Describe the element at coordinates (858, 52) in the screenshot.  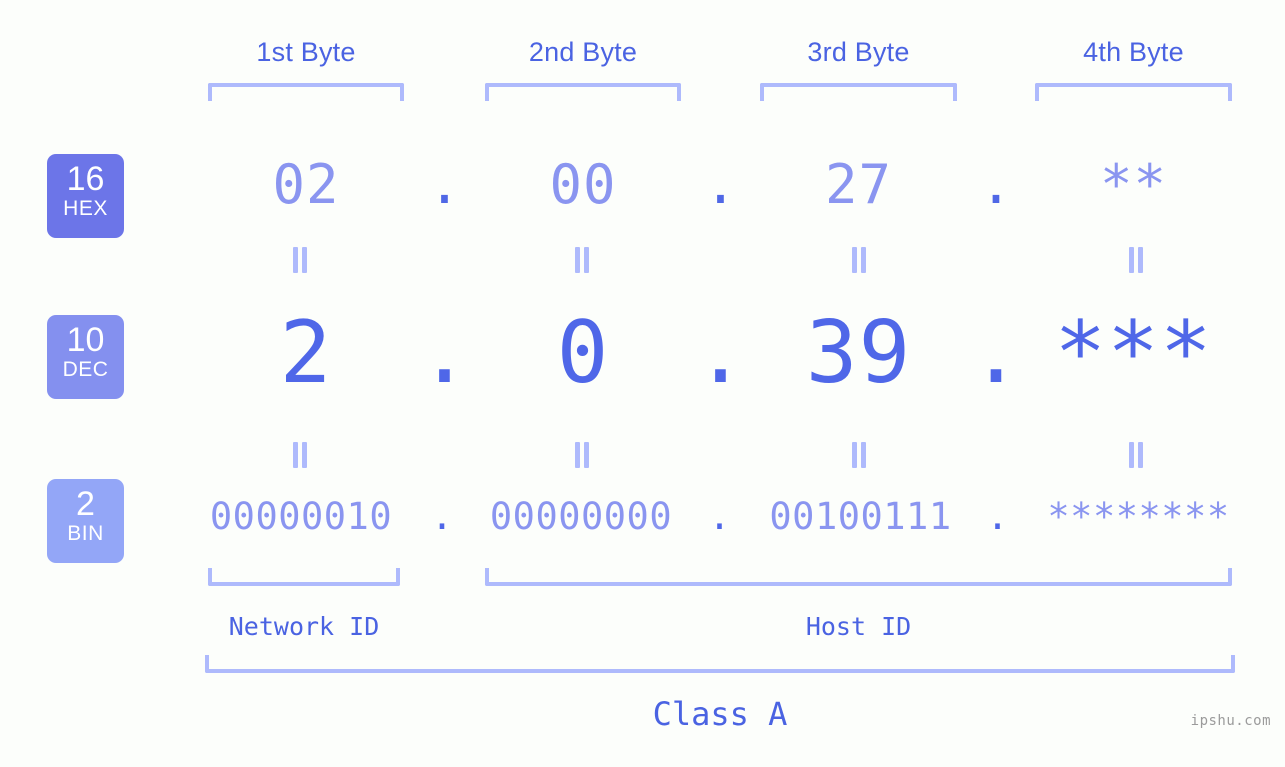
I see `byte-header-3: 3rd Byte` at that location.